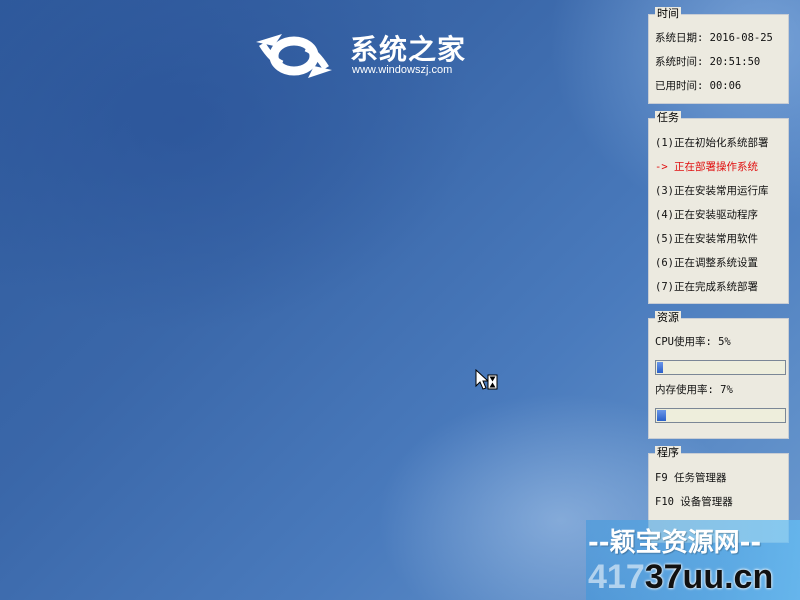 This screenshot has width=800, height=600. Describe the element at coordinates (706, 287) in the screenshot. I see `task-item: (7)正在完成系统部署` at that location.